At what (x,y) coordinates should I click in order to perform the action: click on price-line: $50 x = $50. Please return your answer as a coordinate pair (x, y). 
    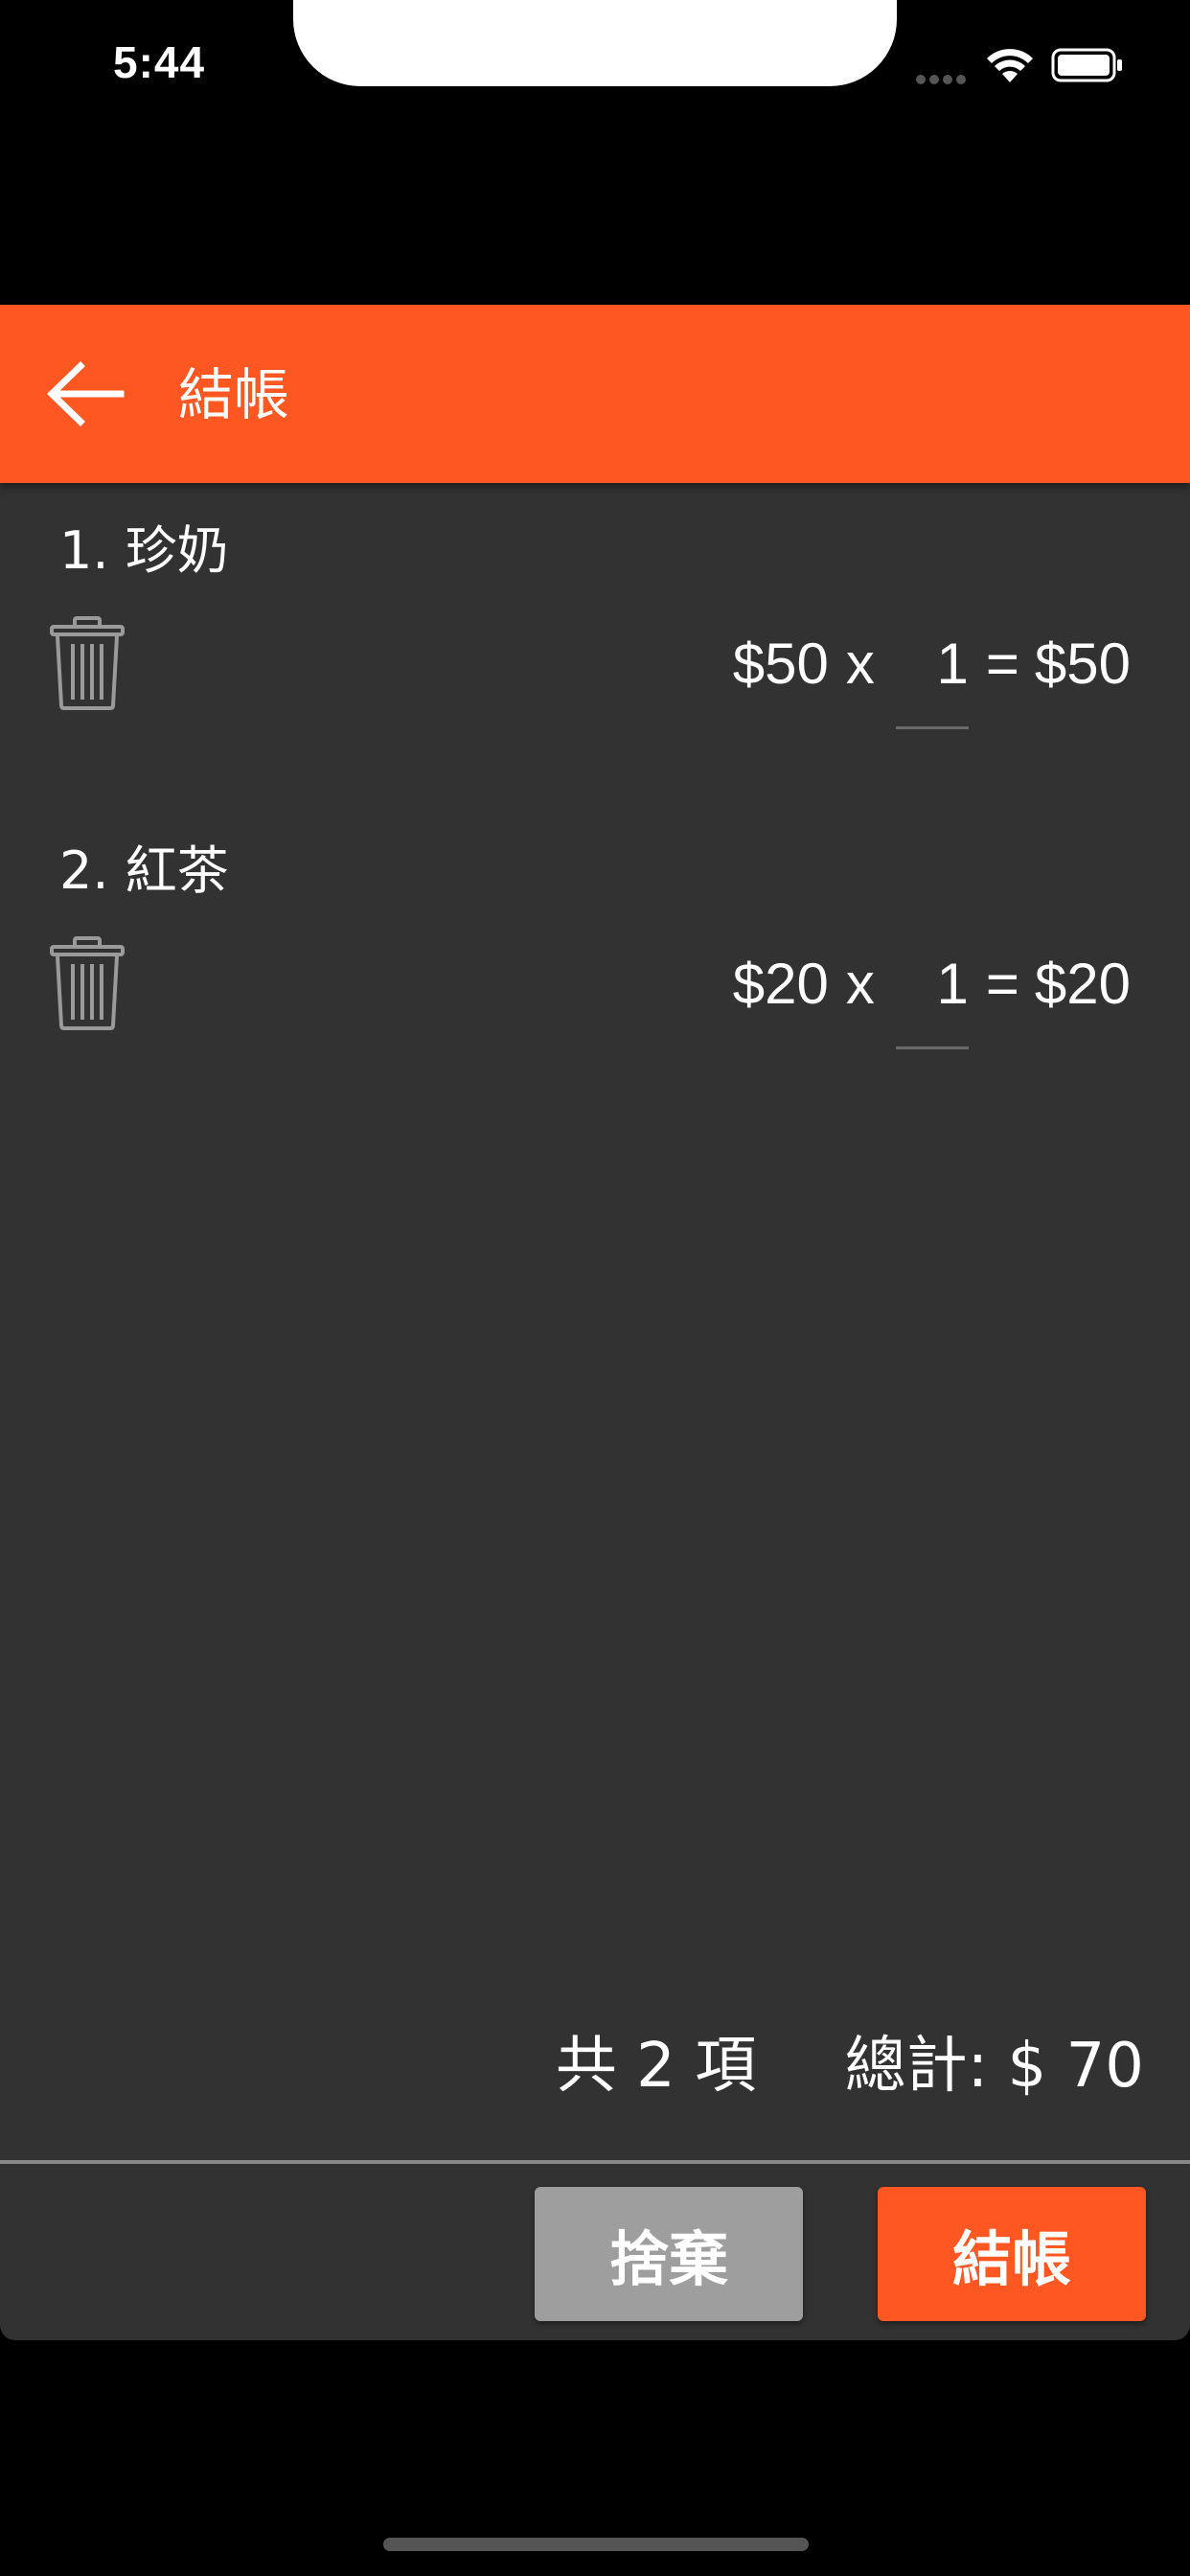
    Looking at the image, I should click on (932, 677).